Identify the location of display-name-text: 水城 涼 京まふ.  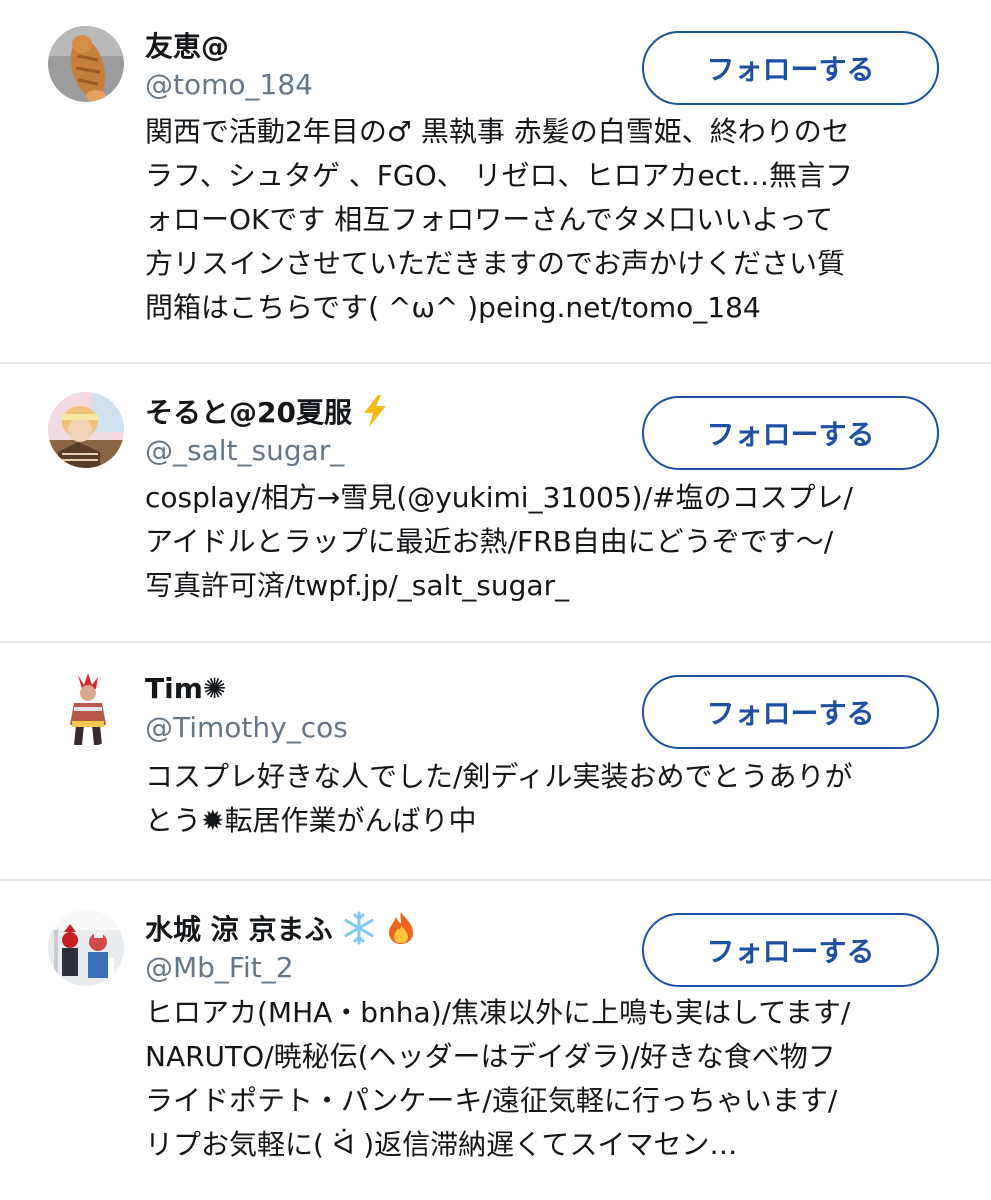
(239, 929).